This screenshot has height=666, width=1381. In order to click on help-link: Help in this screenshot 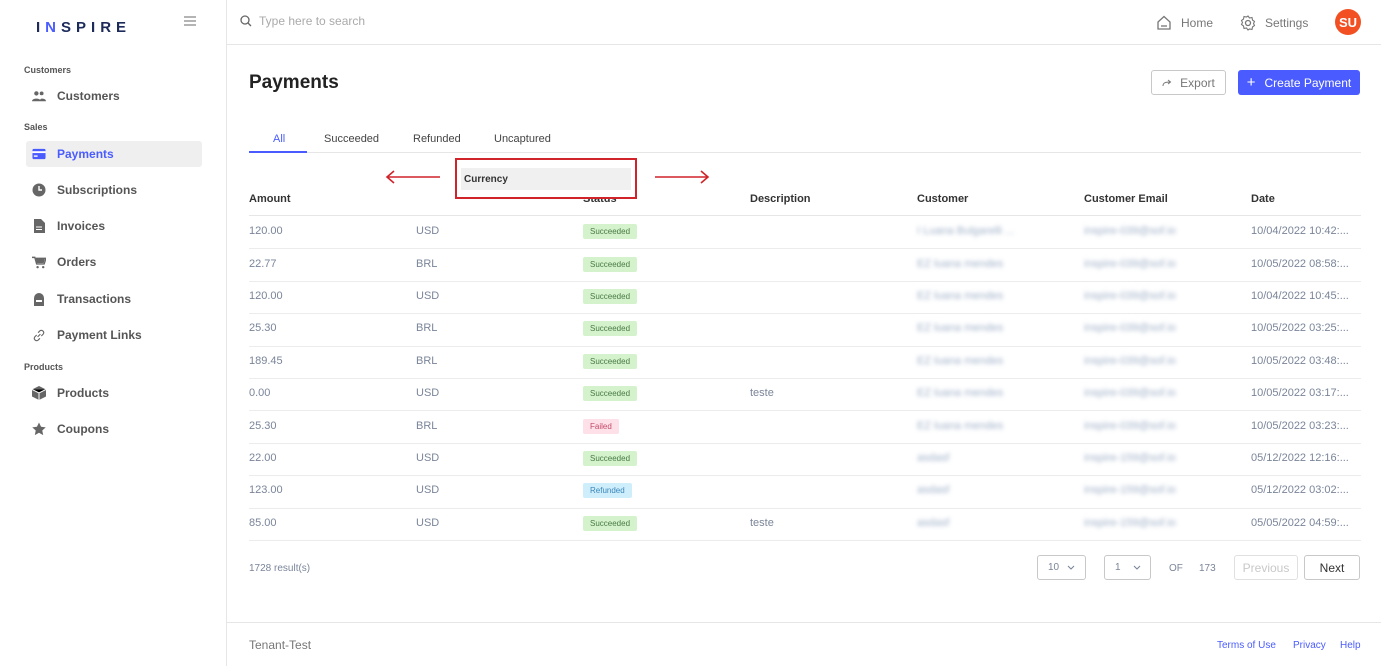, I will do `click(1350, 645)`.